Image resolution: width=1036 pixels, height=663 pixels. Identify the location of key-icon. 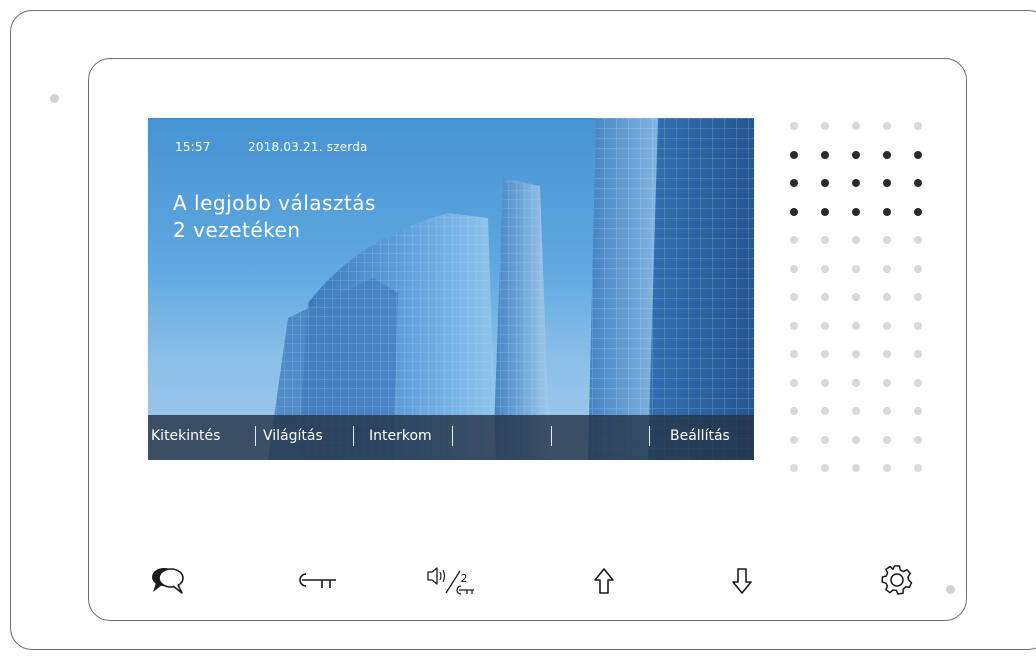
(317, 580).